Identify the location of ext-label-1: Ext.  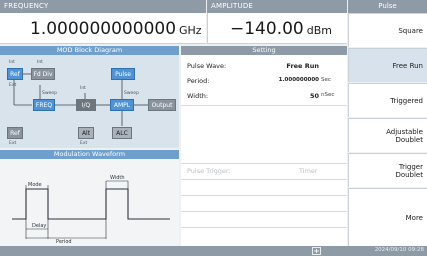
(13, 85).